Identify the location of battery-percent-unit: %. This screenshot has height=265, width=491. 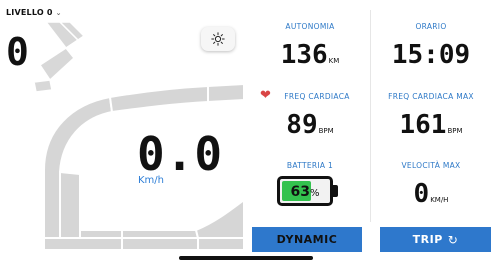
(314, 193).